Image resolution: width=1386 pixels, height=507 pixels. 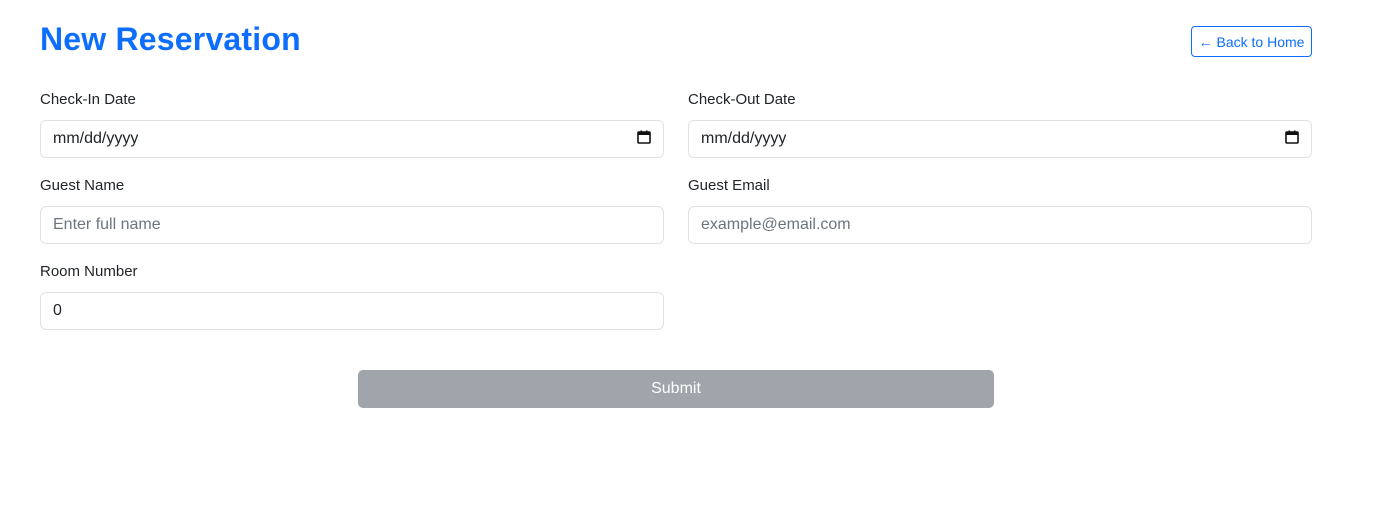 I want to click on guest-name-placeholder: Enter full name, so click(x=107, y=224).